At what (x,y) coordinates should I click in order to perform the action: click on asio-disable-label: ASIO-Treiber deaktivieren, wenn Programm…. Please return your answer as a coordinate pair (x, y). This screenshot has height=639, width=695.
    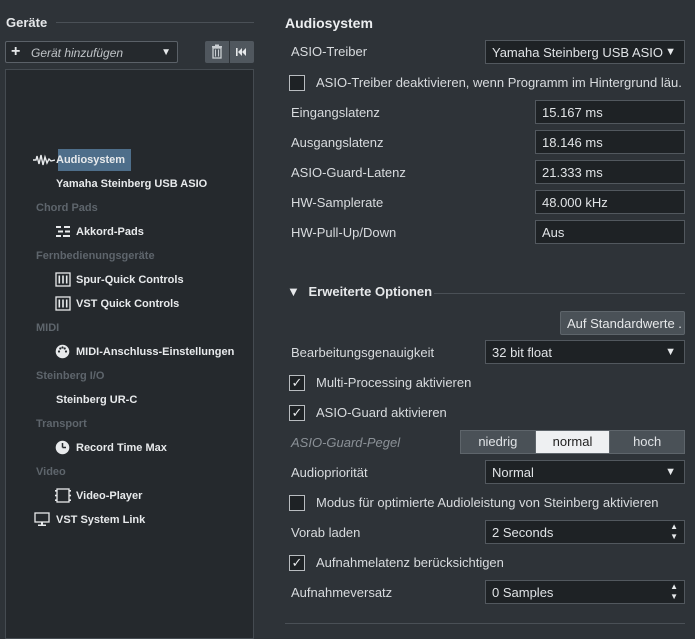
    Looking at the image, I should click on (499, 82).